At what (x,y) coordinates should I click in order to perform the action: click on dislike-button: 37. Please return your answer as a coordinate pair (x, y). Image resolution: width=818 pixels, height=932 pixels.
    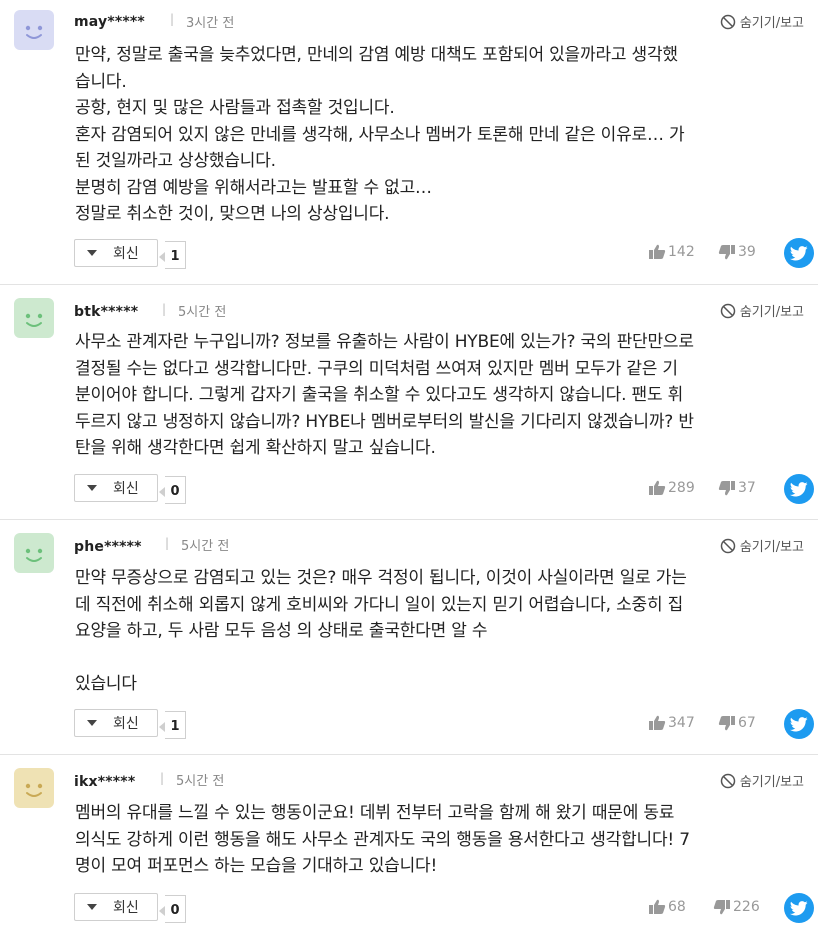
    Looking at the image, I should click on (737, 488).